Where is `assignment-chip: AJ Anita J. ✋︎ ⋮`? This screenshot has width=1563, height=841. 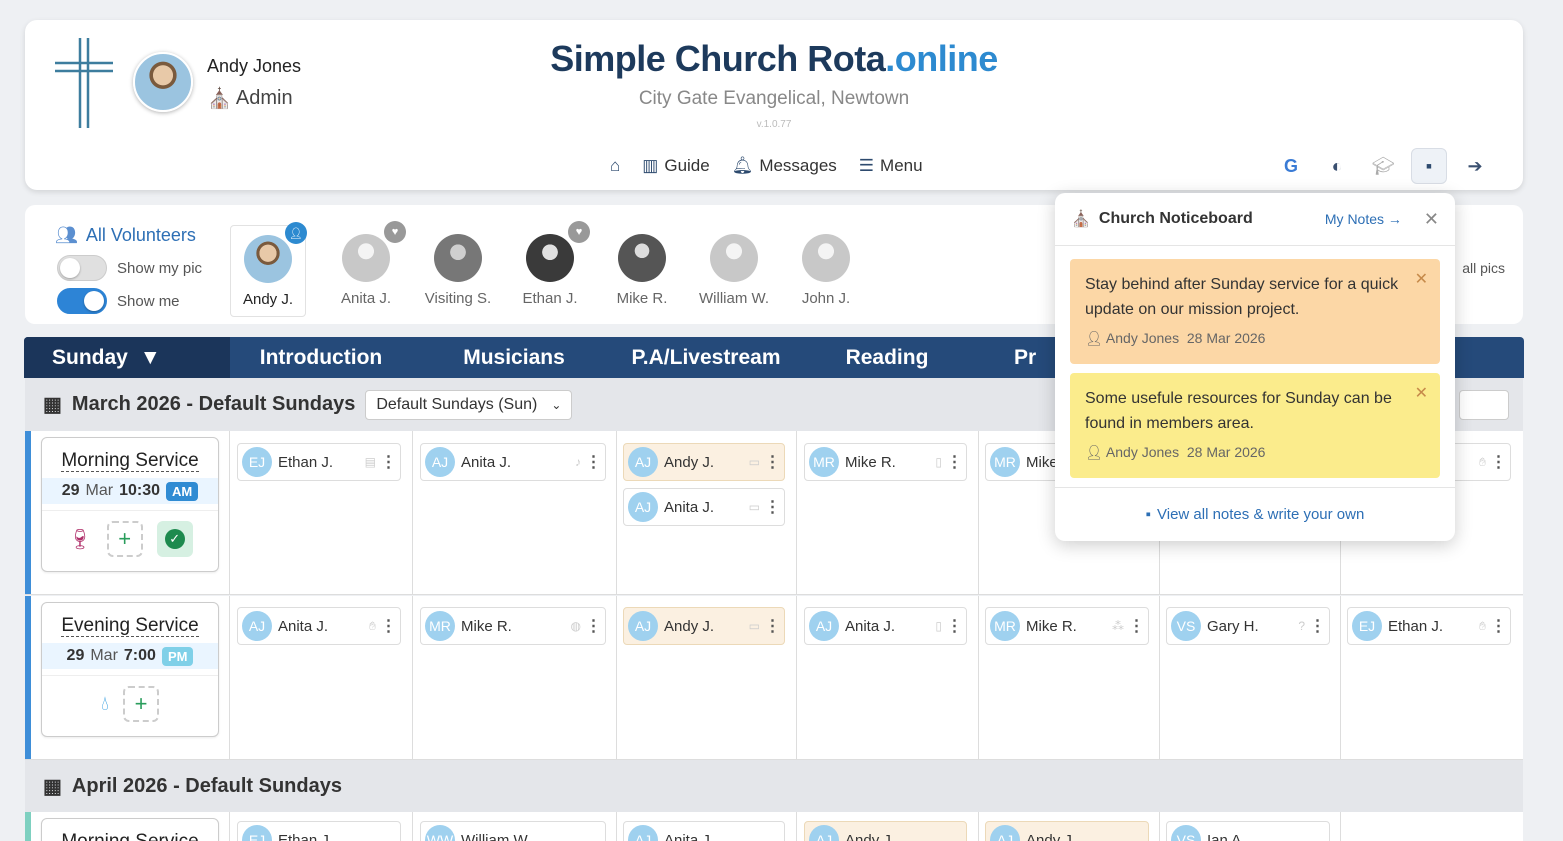 assignment-chip: AJ Anita J. ✋︎ ⋮ is located at coordinates (319, 626).